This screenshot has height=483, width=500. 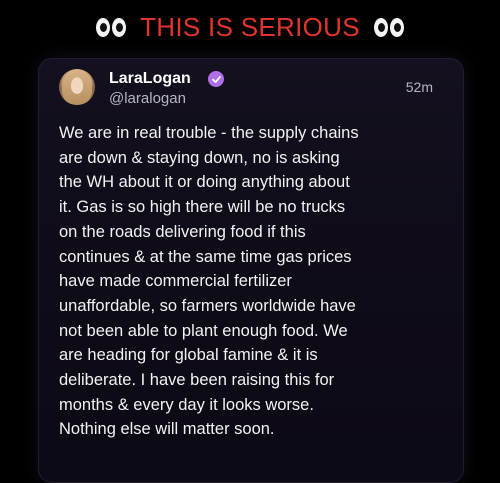 I want to click on user-handle: @laralogan, so click(x=147, y=98).